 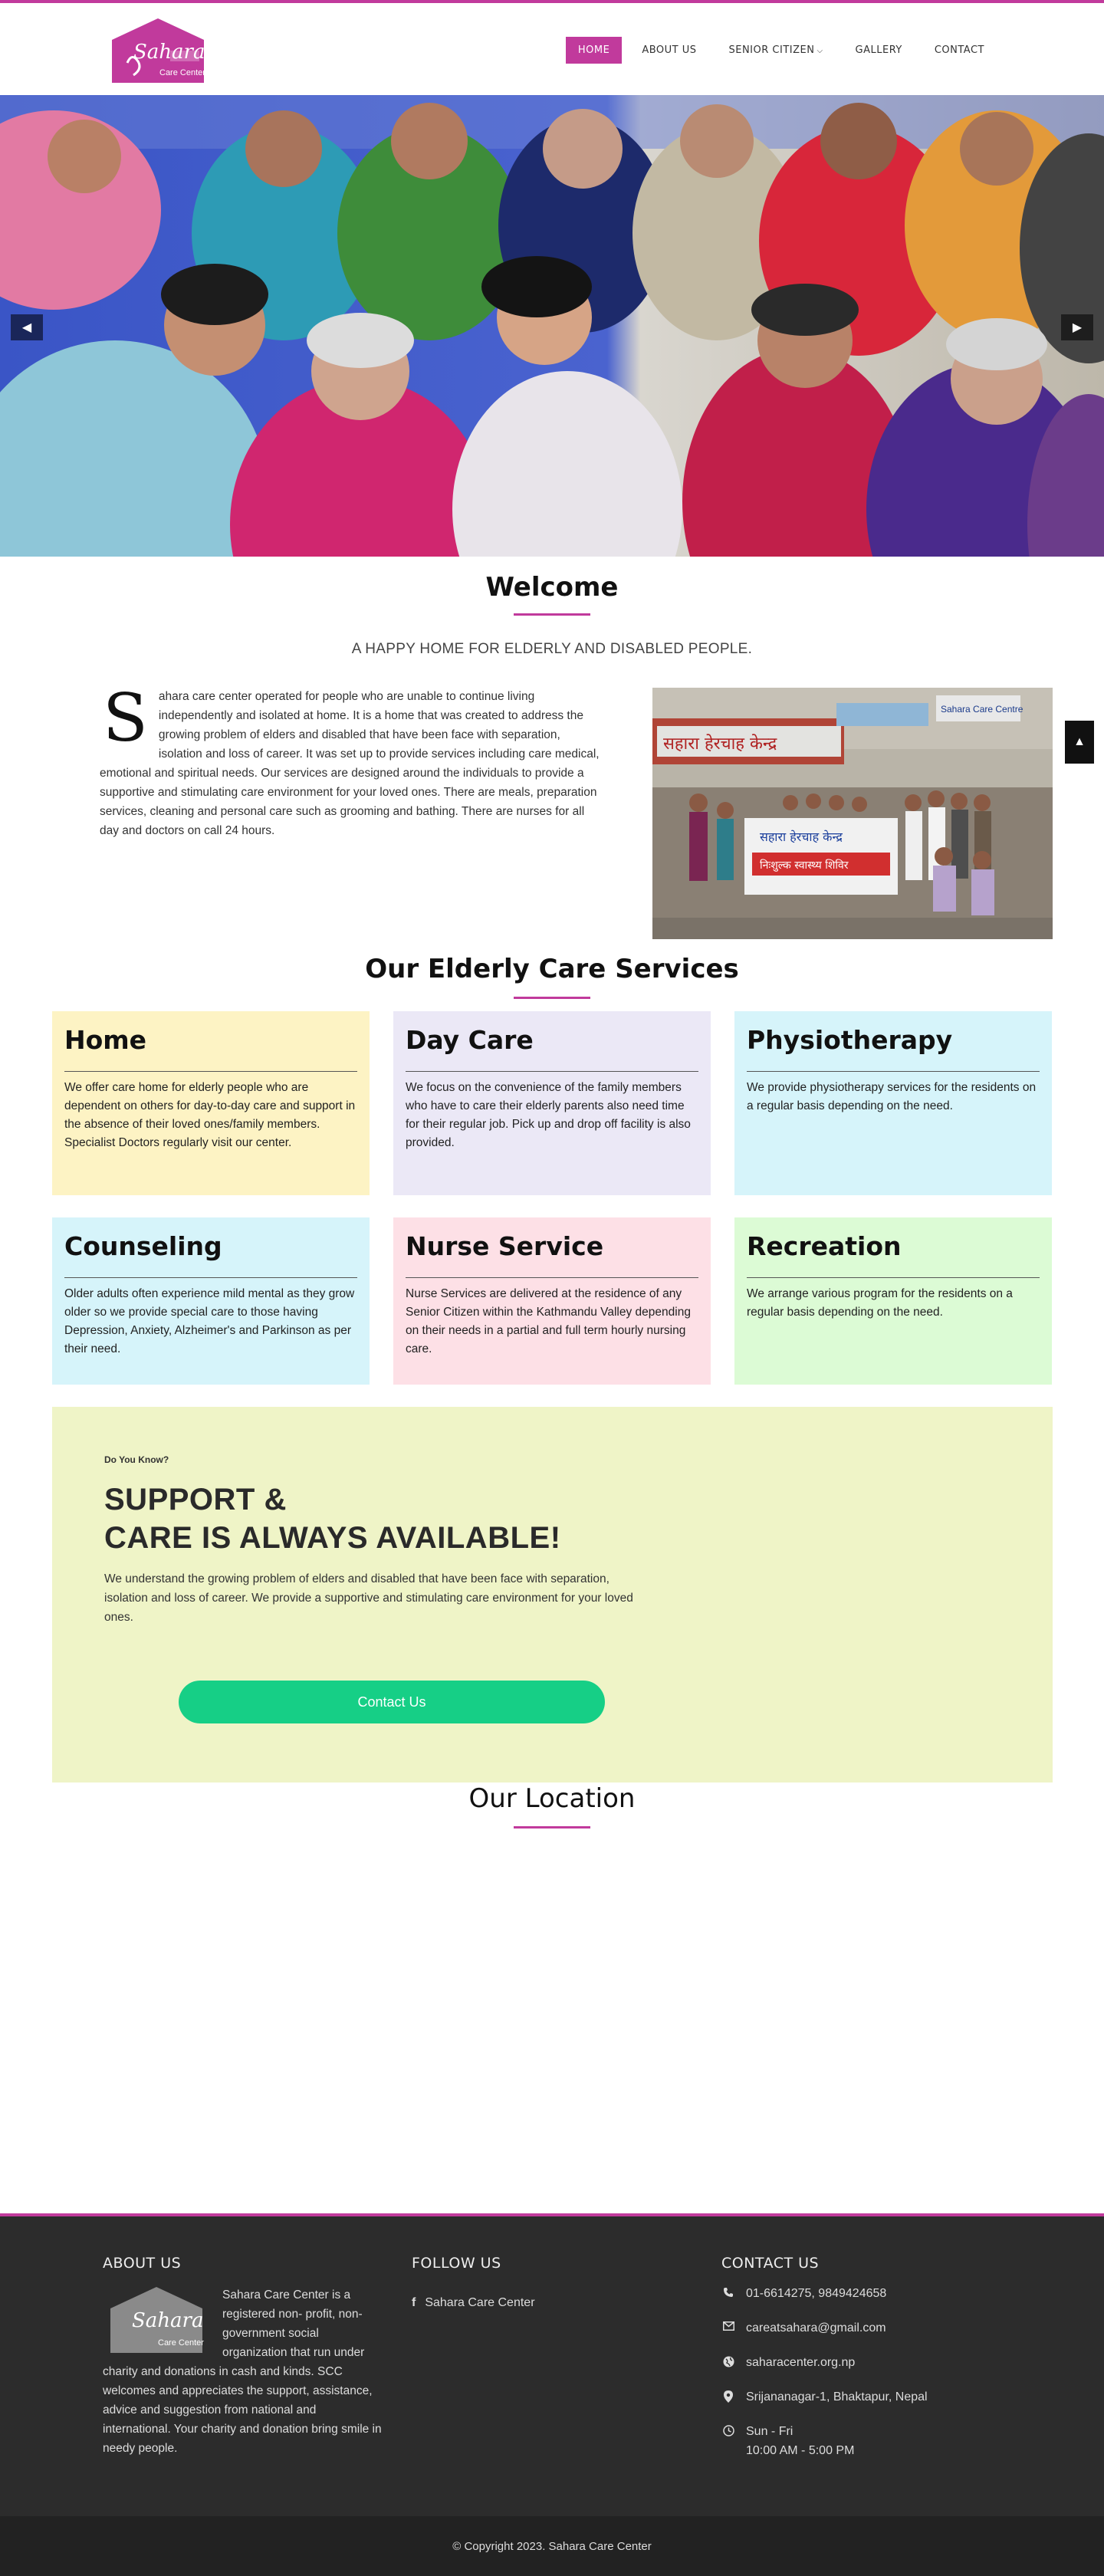 I want to click on services-title: Our Elderly Care Services, so click(x=552, y=969).